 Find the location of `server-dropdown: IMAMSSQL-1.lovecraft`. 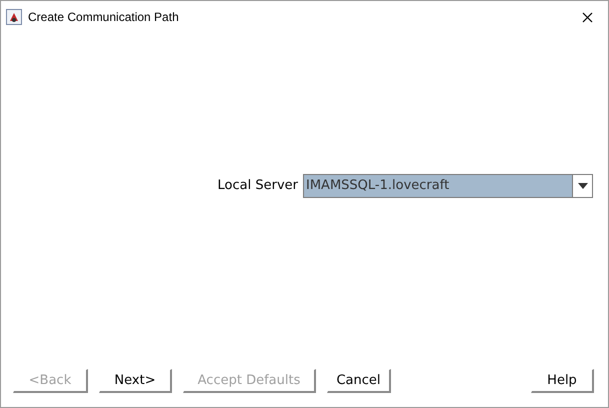

server-dropdown: IMAMSSQL-1.lovecraft is located at coordinates (448, 186).